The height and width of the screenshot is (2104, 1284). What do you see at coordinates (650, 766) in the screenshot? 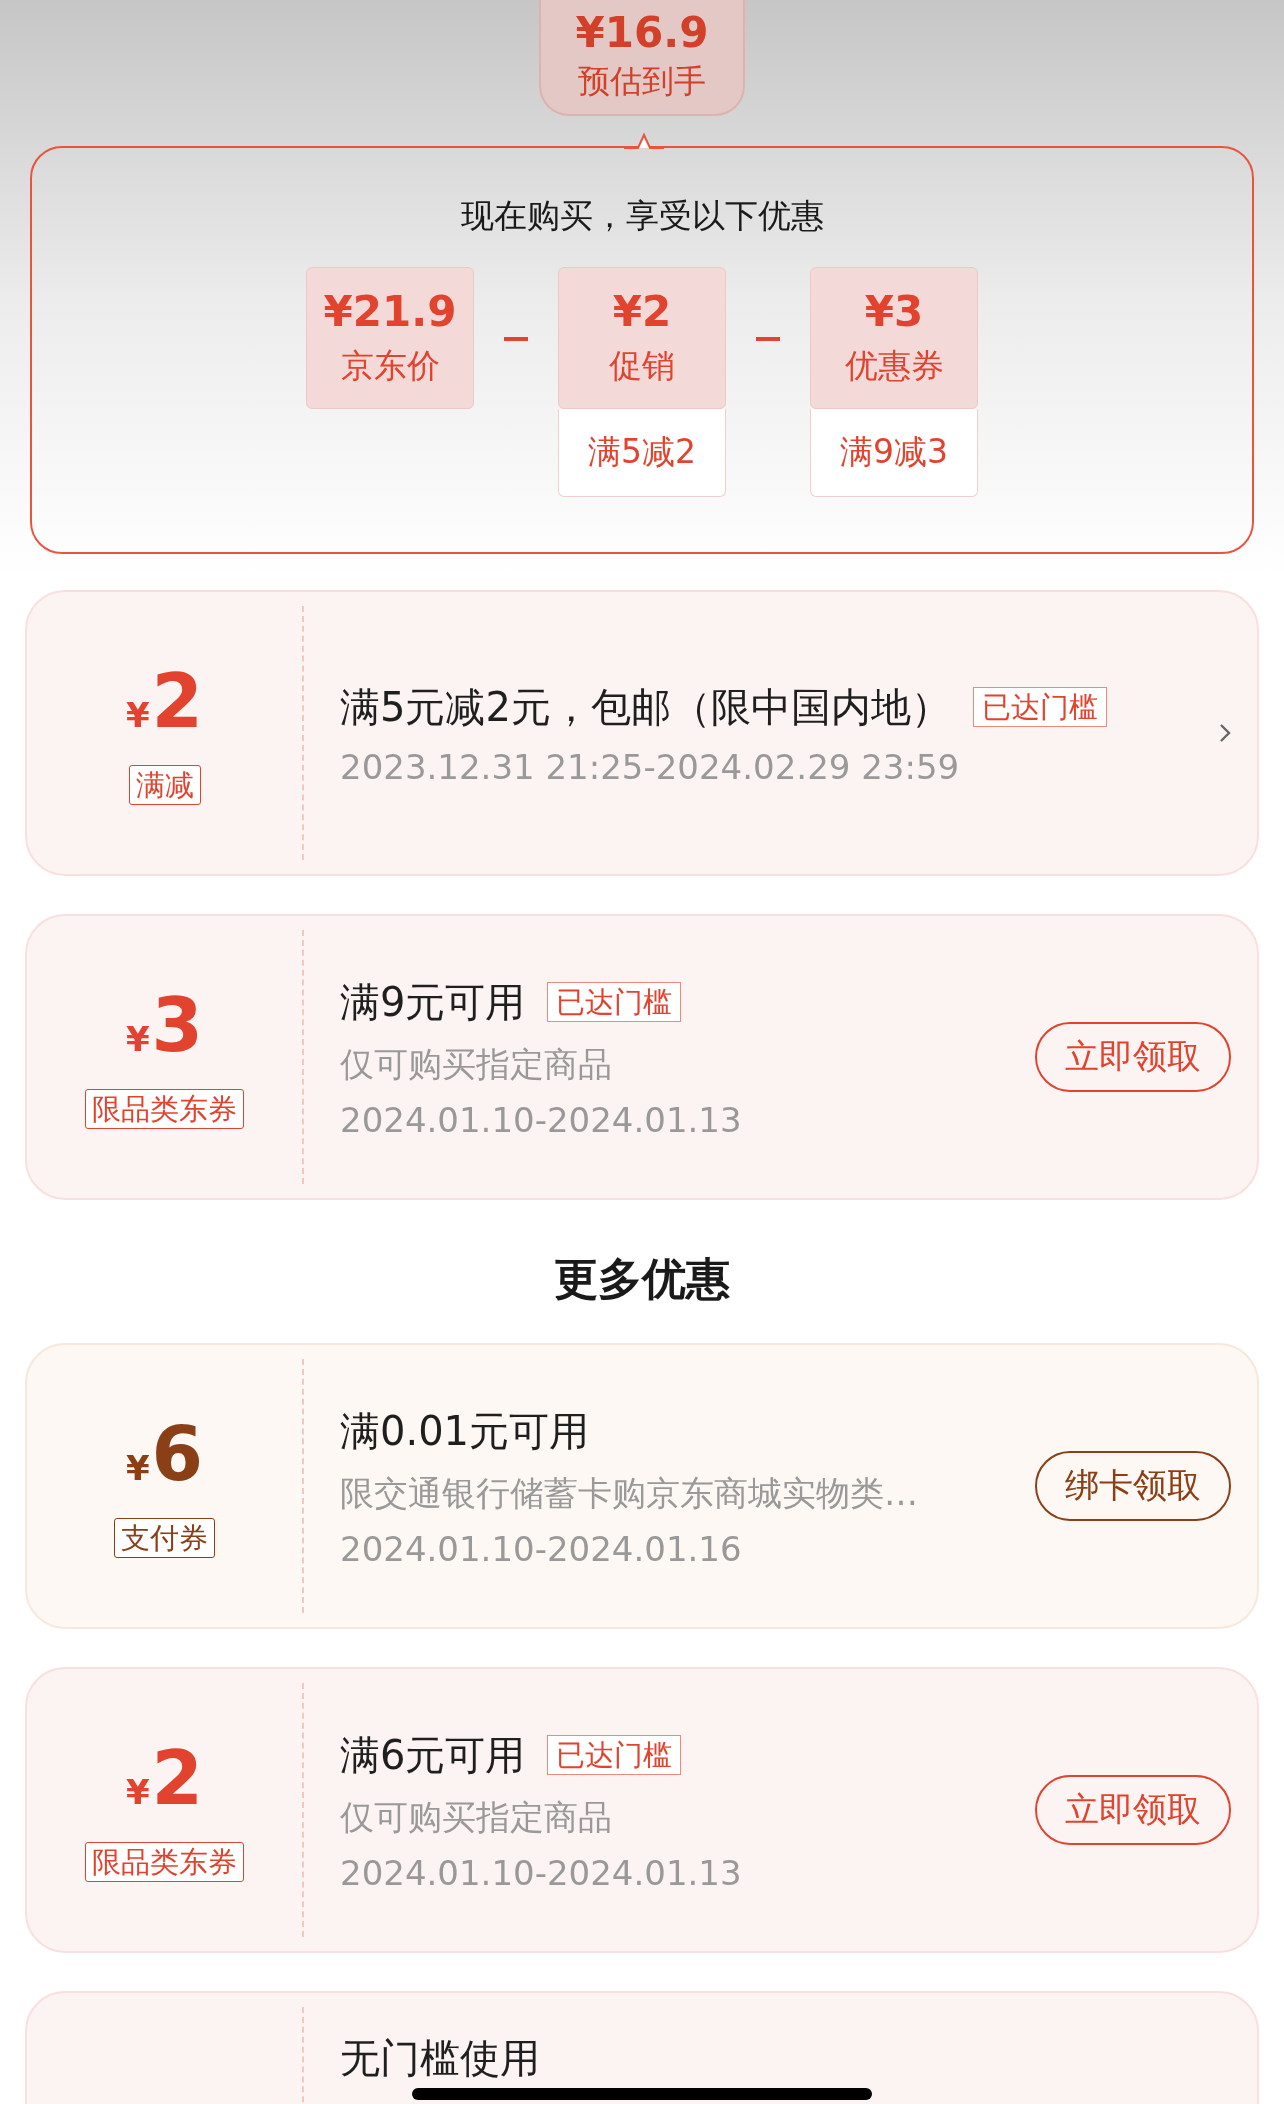
I see `validity-period: 2023.12.31 21:25-2024.02.29 23:59` at bounding box center [650, 766].